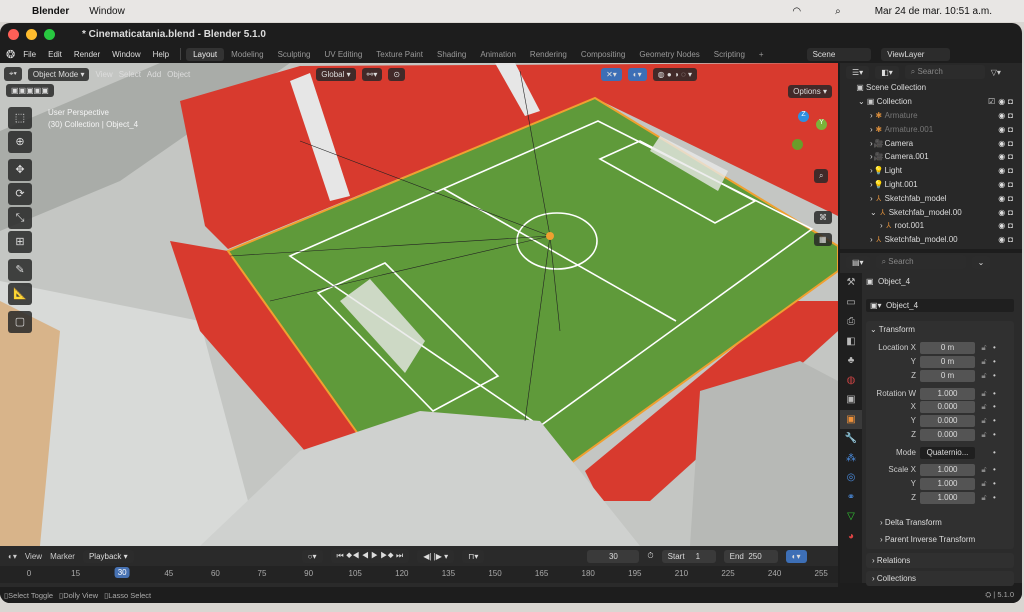 This screenshot has height=612, width=1024. Describe the element at coordinates (20, 294) in the screenshot. I see `measure-tool: 📐` at that location.